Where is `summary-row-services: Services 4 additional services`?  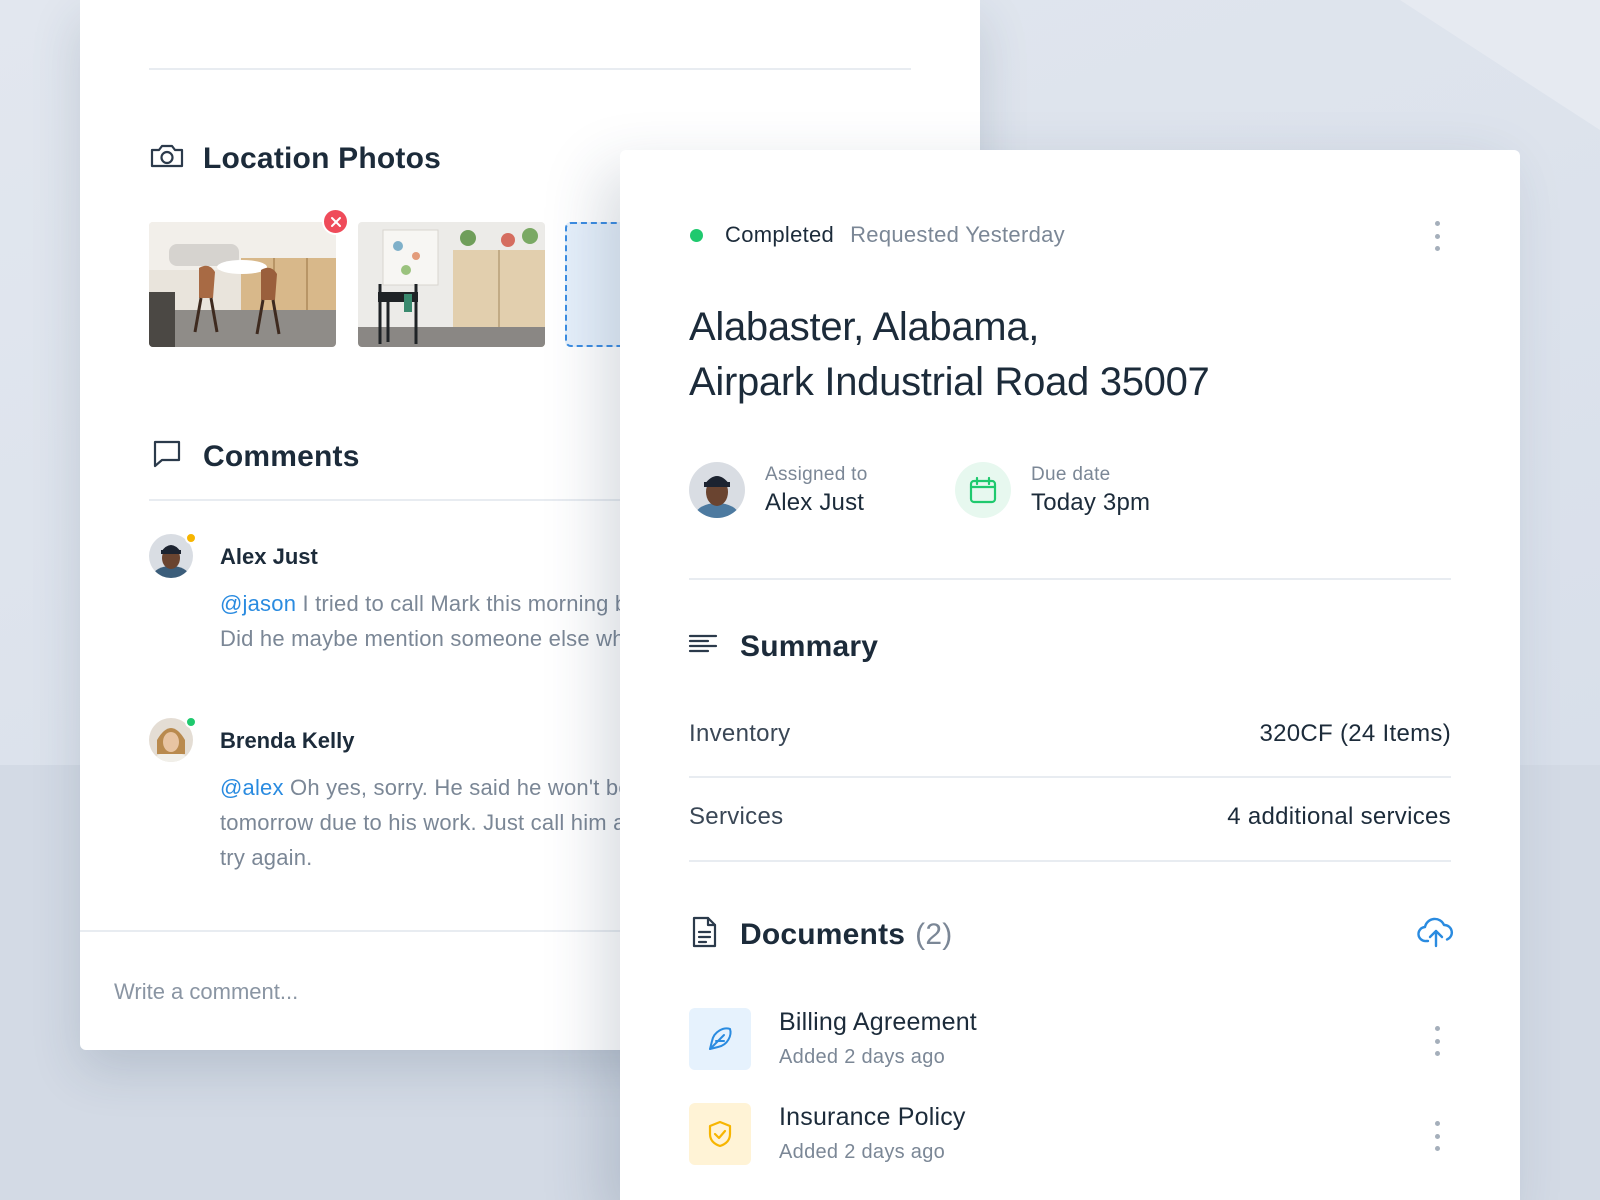 summary-row-services: Services 4 additional services is located at coordinates (1070, 817).